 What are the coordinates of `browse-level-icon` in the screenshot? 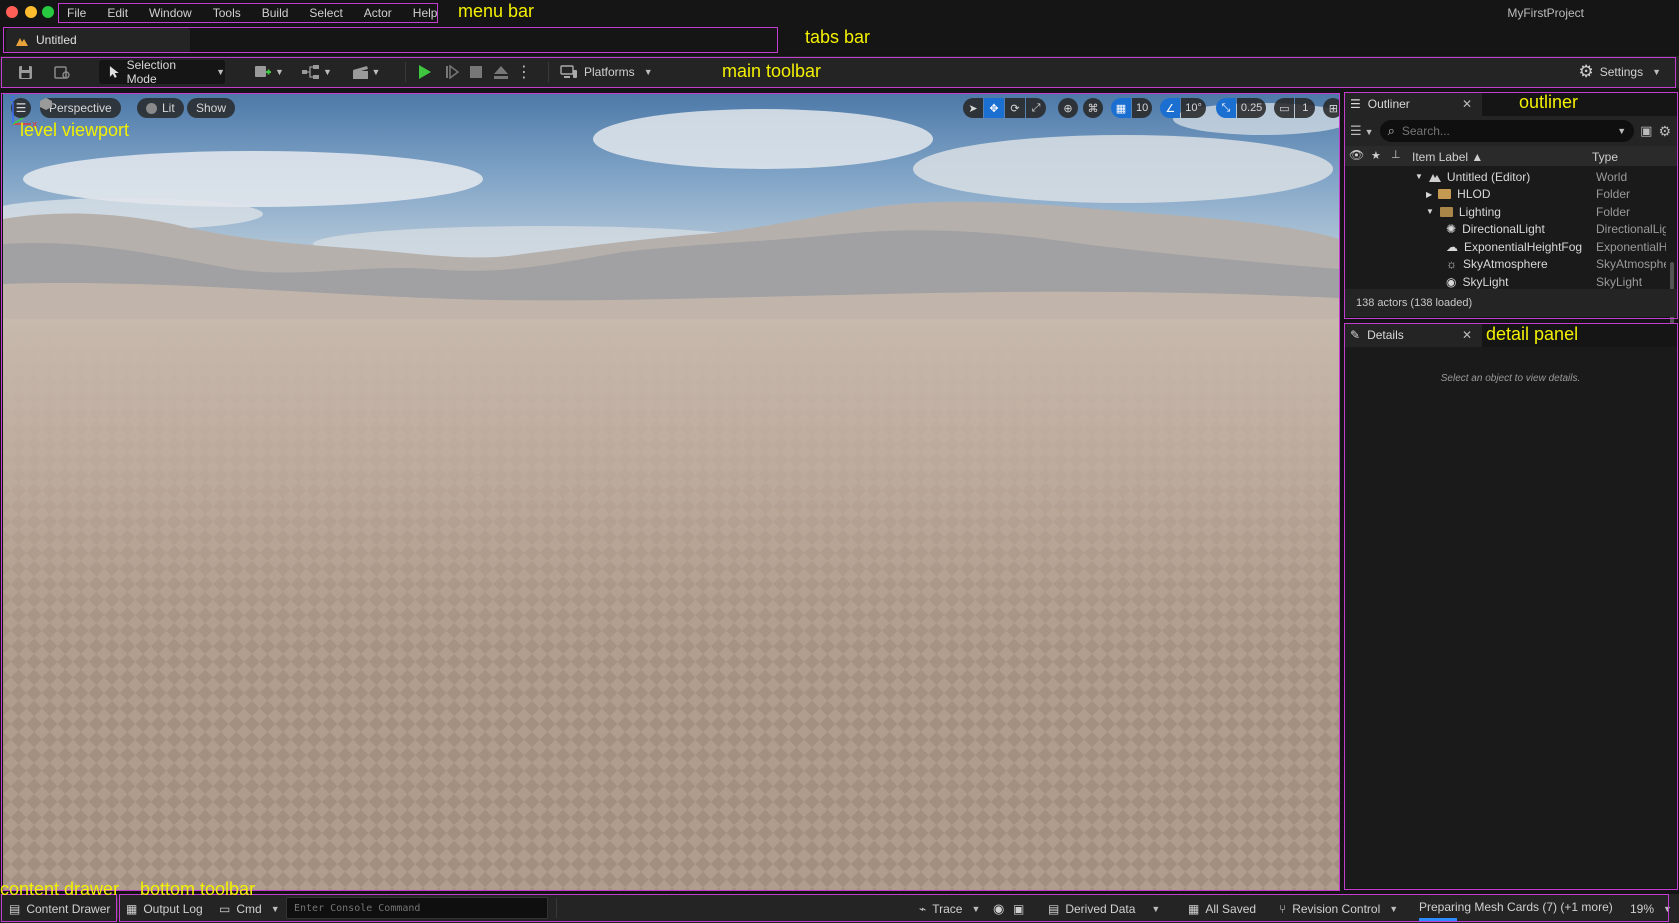 It's located at (62, 72).